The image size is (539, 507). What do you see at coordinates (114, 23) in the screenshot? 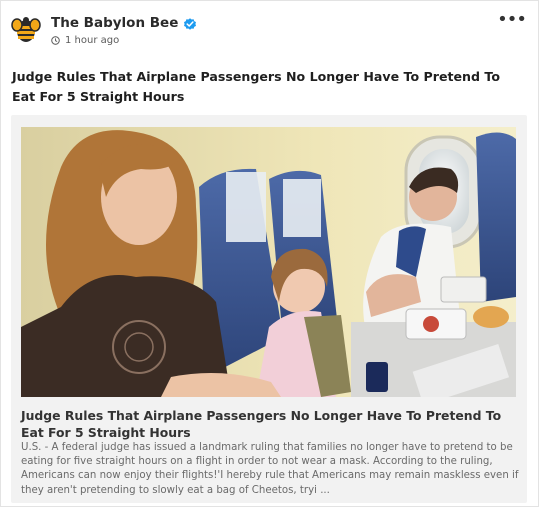
I see `source-name: The Babylon Bee` at bounding box center [114, 23].